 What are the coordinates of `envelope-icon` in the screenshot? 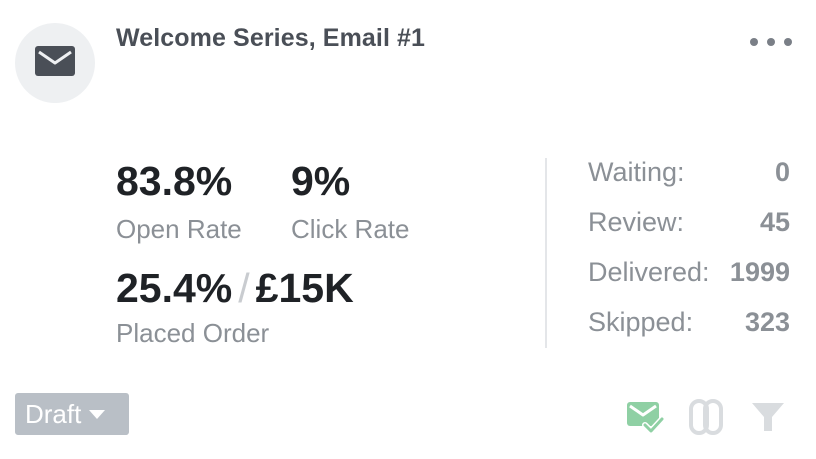 It's located at (55, 63).